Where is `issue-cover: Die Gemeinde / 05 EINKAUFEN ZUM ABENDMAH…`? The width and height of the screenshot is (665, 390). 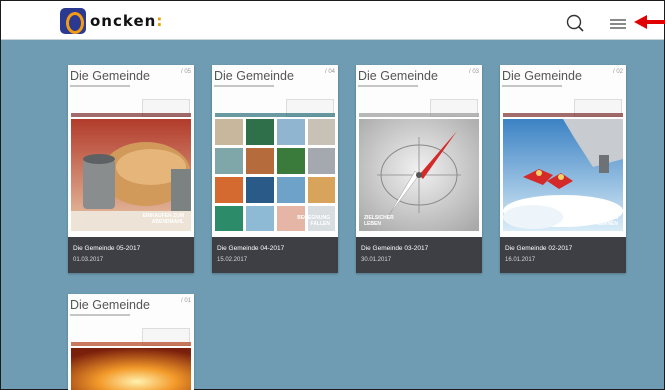
issue-cover: Die Gemeinde / 05 EINKAUFEN ZUM ABENDMAH… is located at coordinates (131, 151).